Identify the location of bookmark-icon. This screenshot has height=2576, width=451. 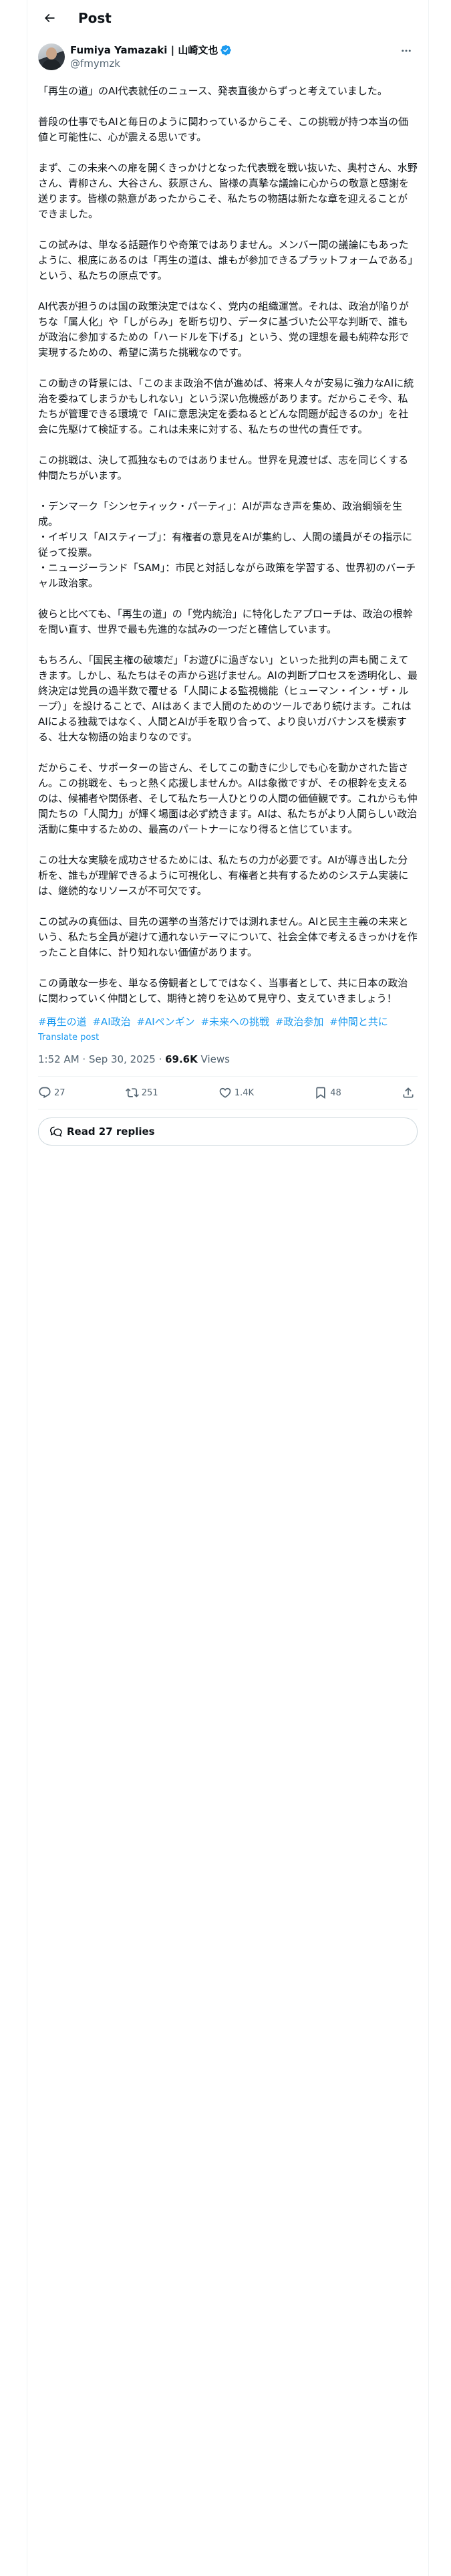
(320, 1093).